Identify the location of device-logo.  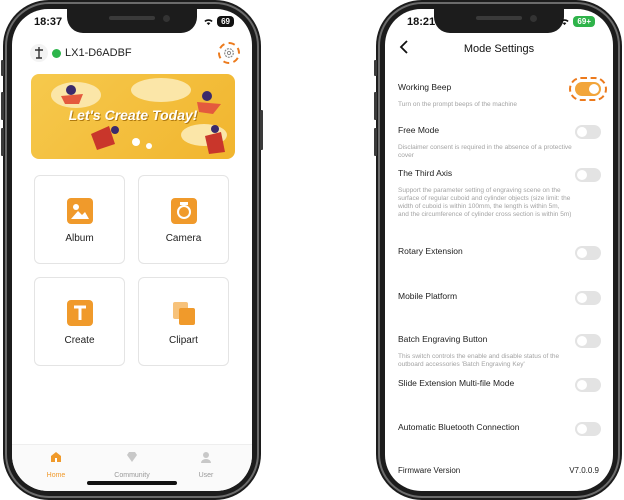
(39, 53).